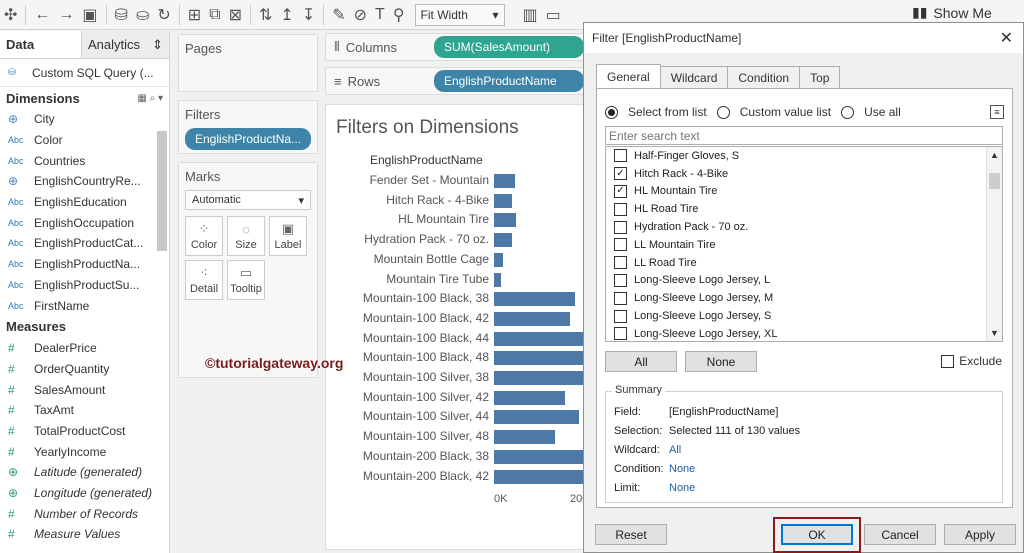  I want to click on value-list-item: Long-Sleeve Logo Jersey, M, so click(804, 298).